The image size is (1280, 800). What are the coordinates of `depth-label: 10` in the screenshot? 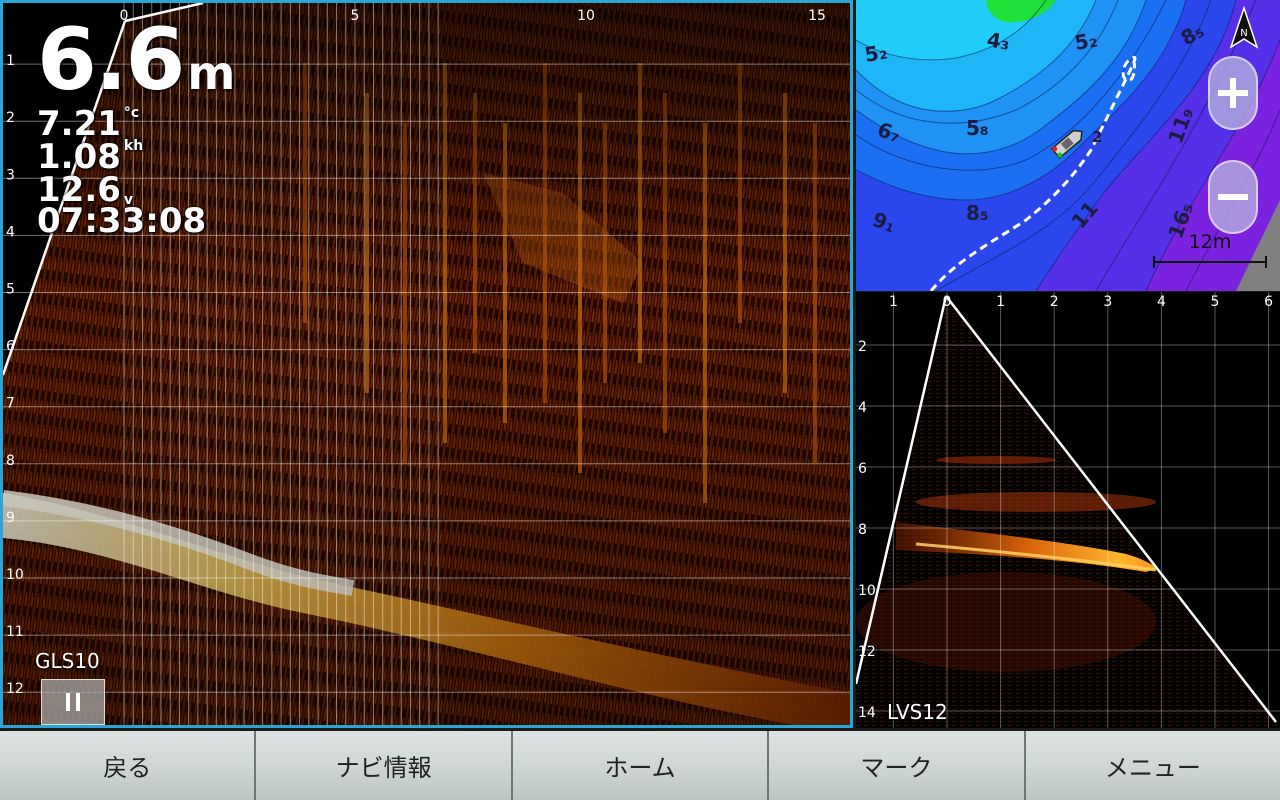 It's located at (15, 575).